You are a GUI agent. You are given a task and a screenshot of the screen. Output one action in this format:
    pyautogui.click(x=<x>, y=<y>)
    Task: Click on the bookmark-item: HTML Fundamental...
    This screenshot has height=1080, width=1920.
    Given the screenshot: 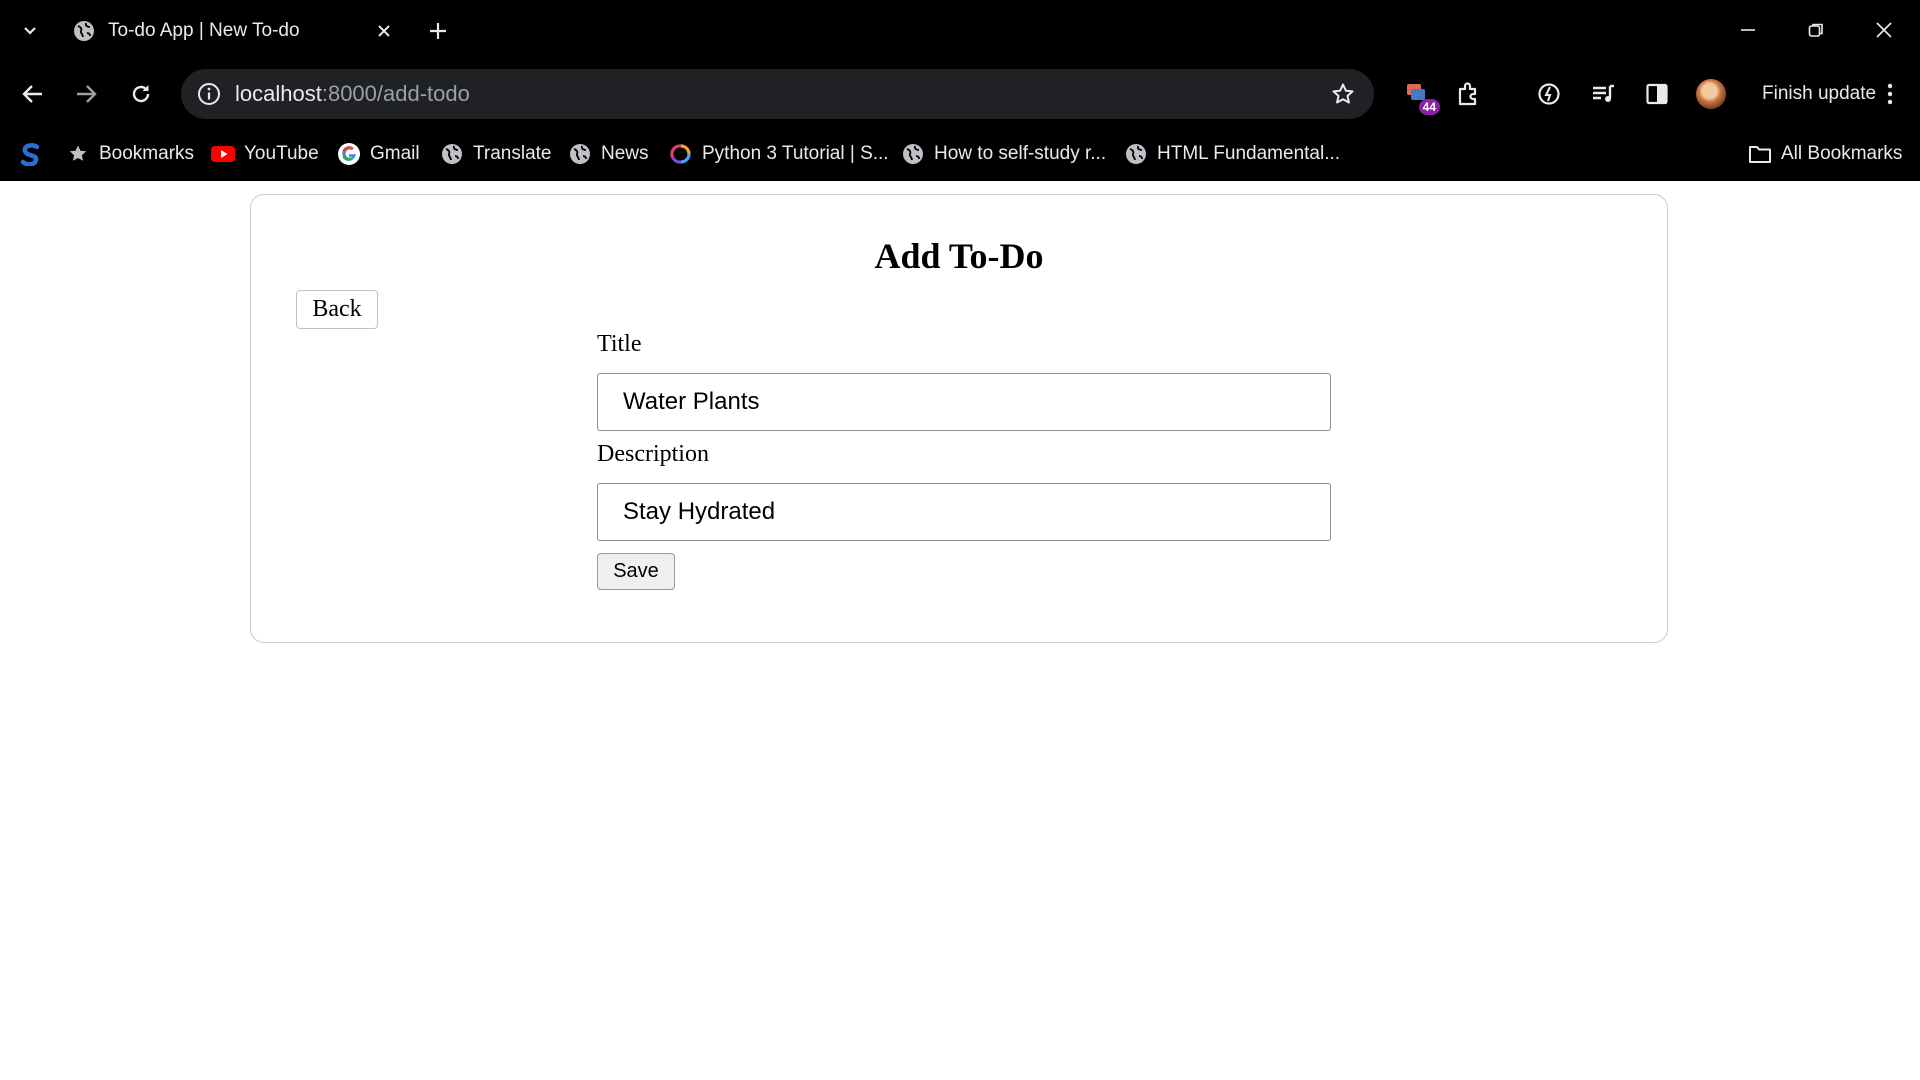 What is the action you would take?
    pyautogui.click(x=1232, y=154)
    